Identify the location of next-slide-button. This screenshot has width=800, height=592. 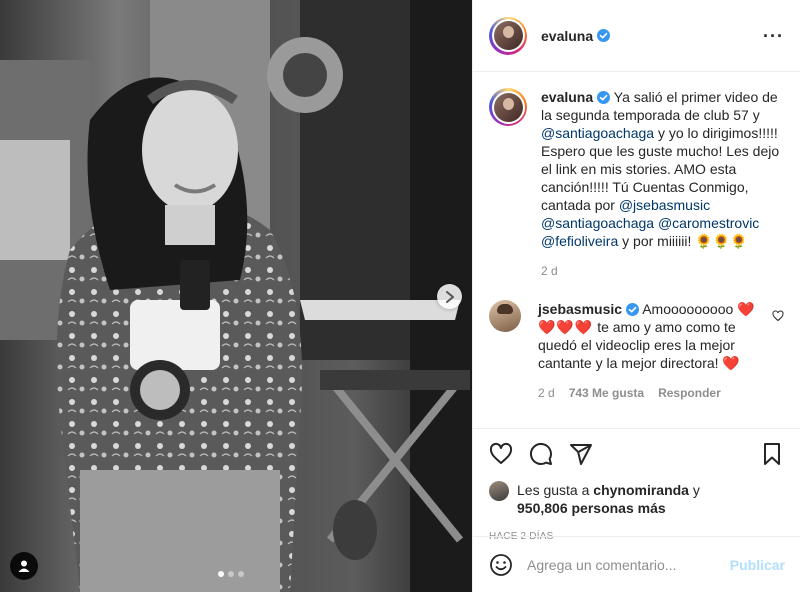
(449, 296).